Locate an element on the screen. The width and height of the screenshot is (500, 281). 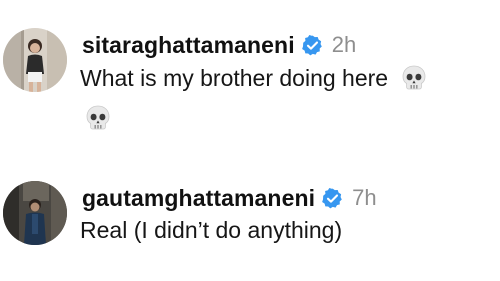
comment-text-line: Real (I didn’t do anything) is located at coordinates (211, 230).